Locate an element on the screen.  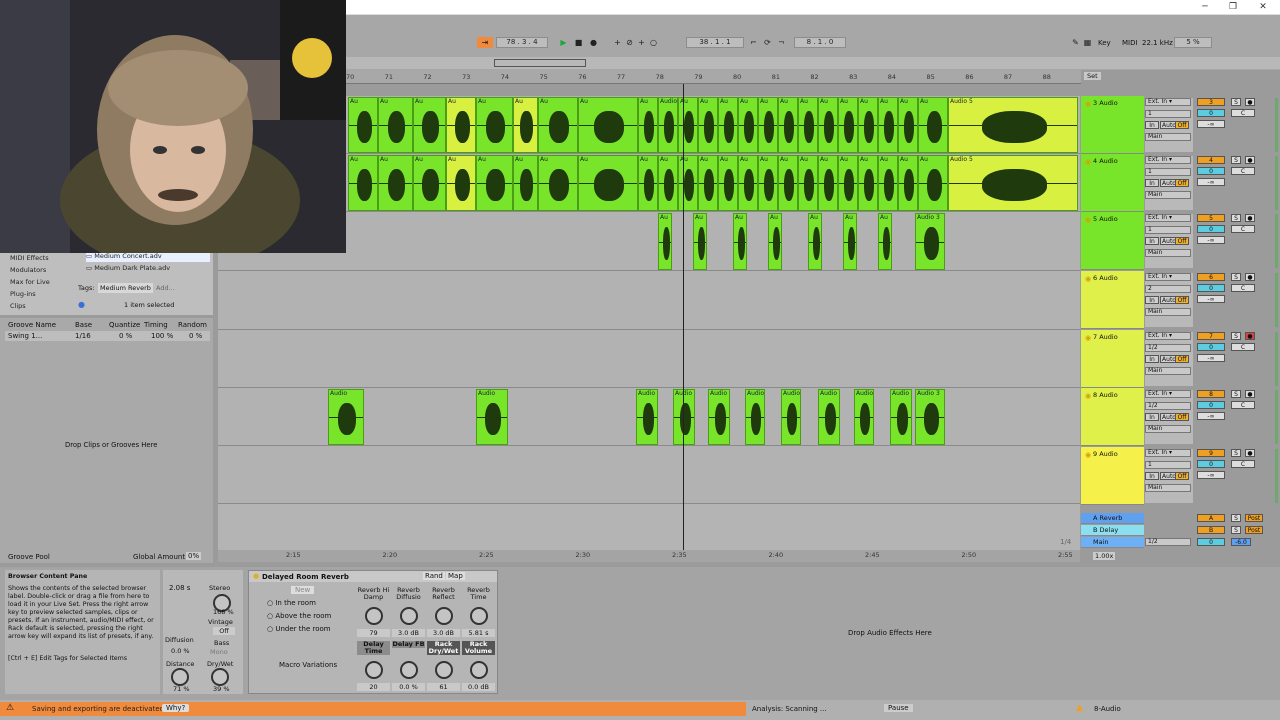
groove-row: Swing 1... 1/16 0 % 100 % 0 % is located at coordinates (107, 336).